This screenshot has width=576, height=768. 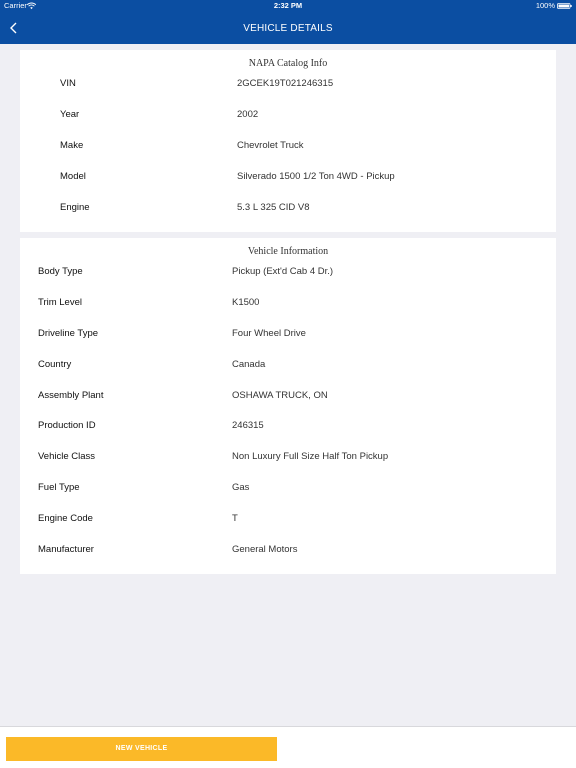 What do you see at coordinates (60, 271) in the screenshot?
I see `body-type-label: Body Type` at bounding box center [60, 271].